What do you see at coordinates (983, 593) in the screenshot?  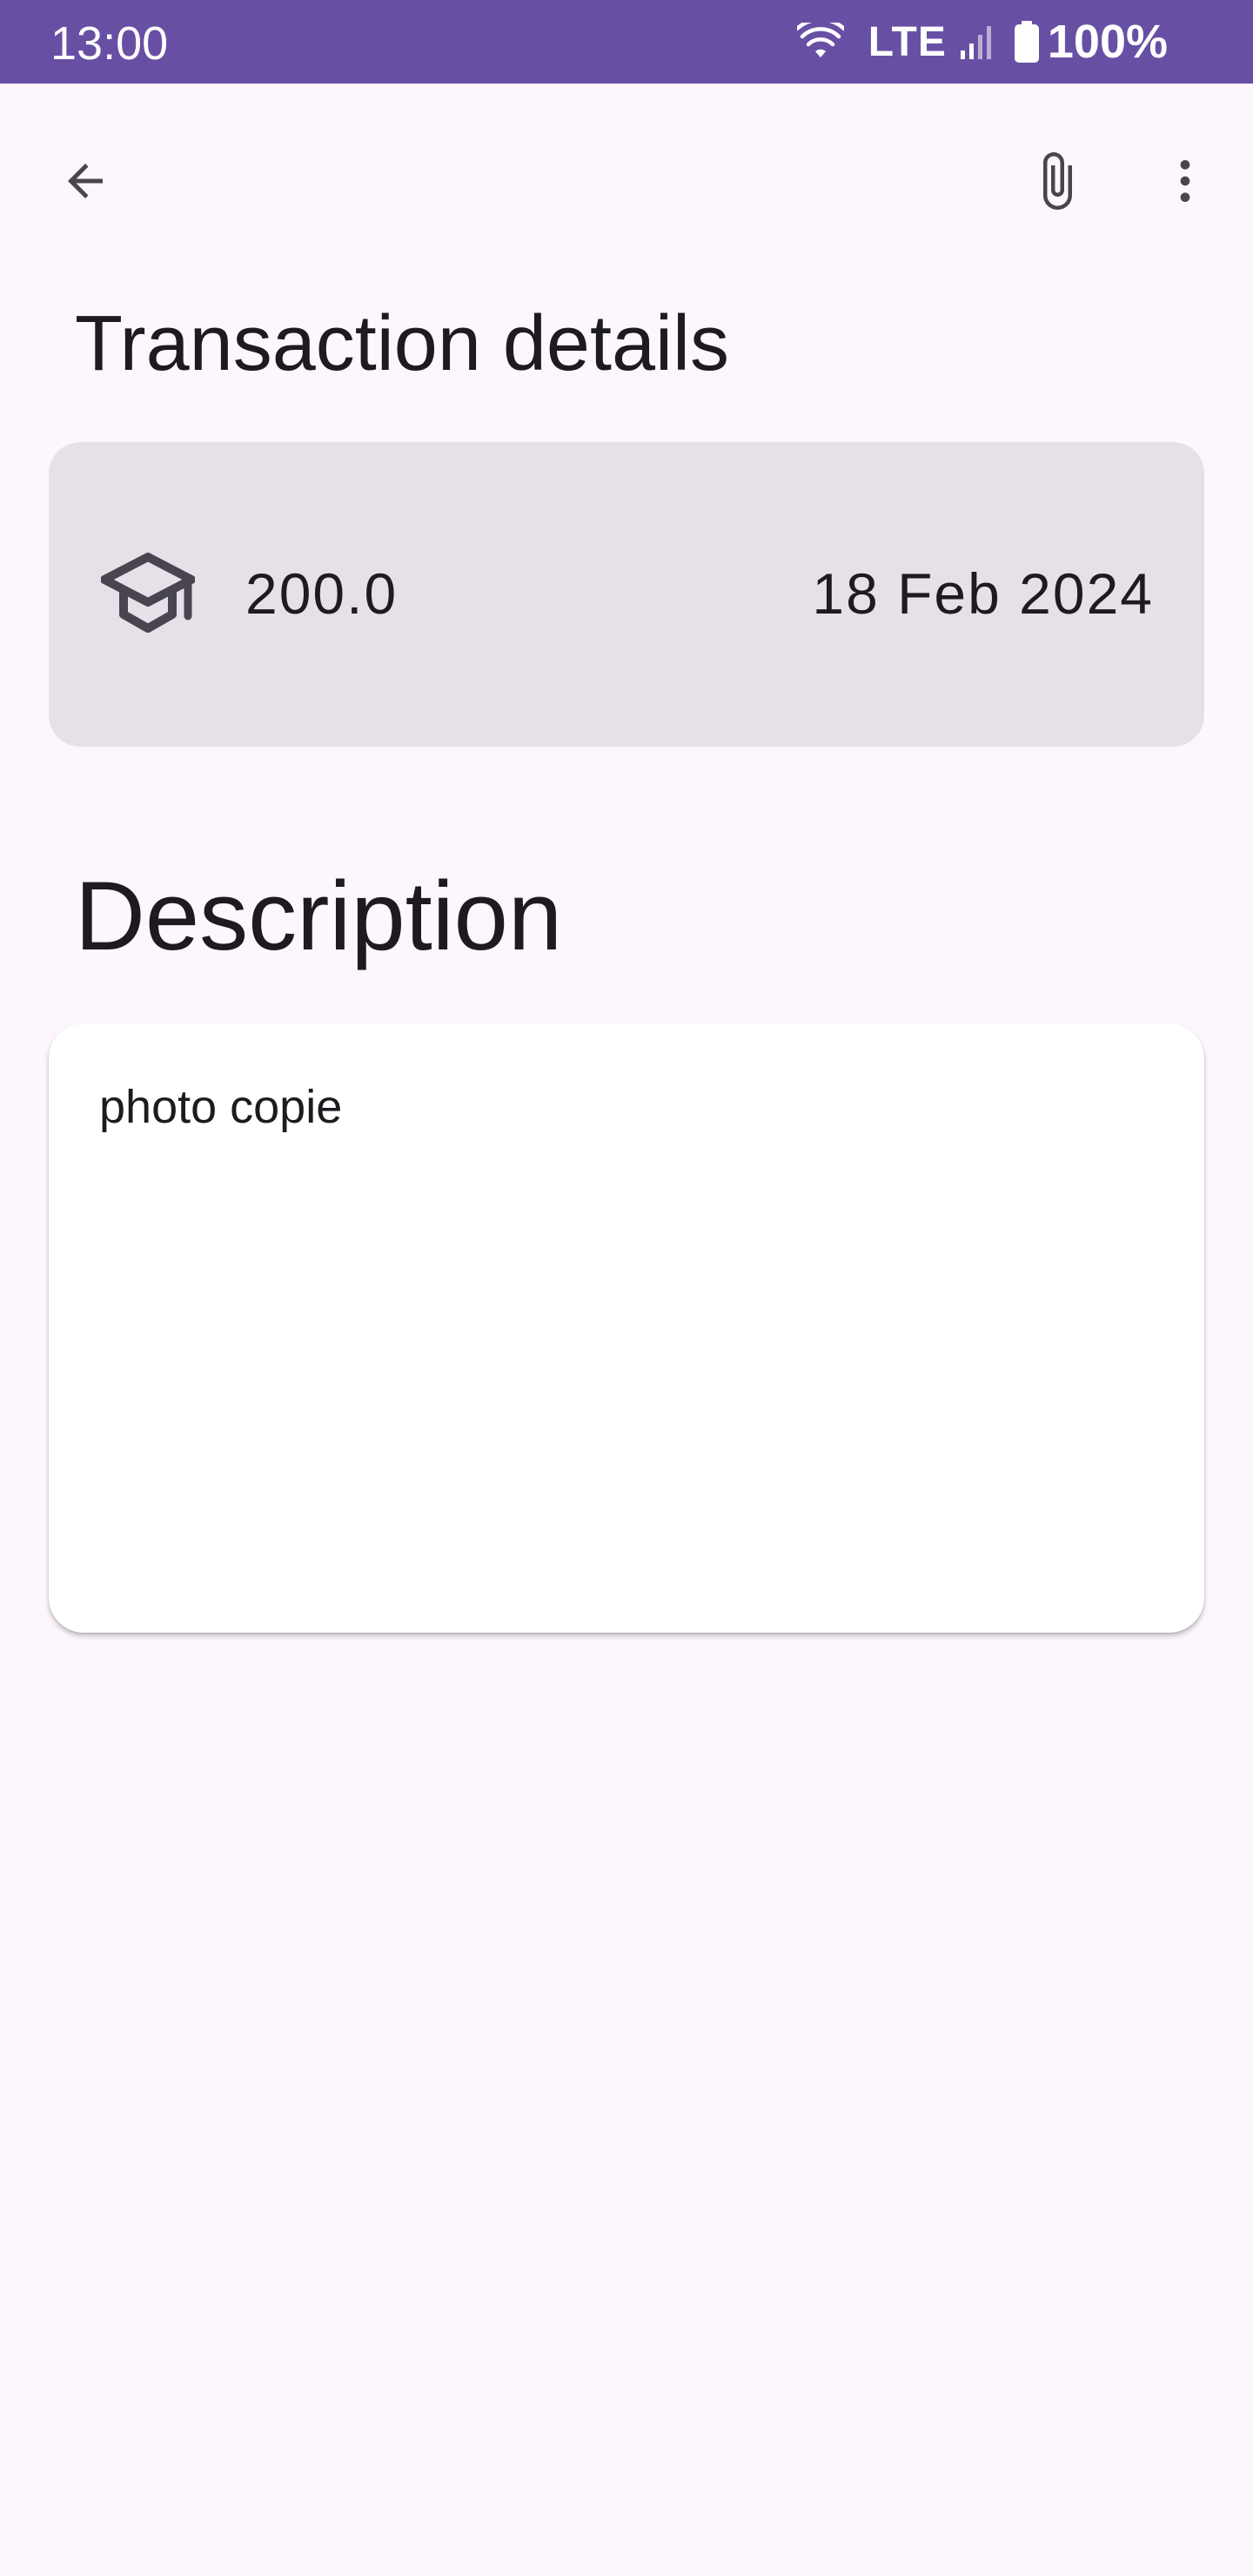 I see `transaction-date: 18 Feb 2024` at bounding box center [983, 593].